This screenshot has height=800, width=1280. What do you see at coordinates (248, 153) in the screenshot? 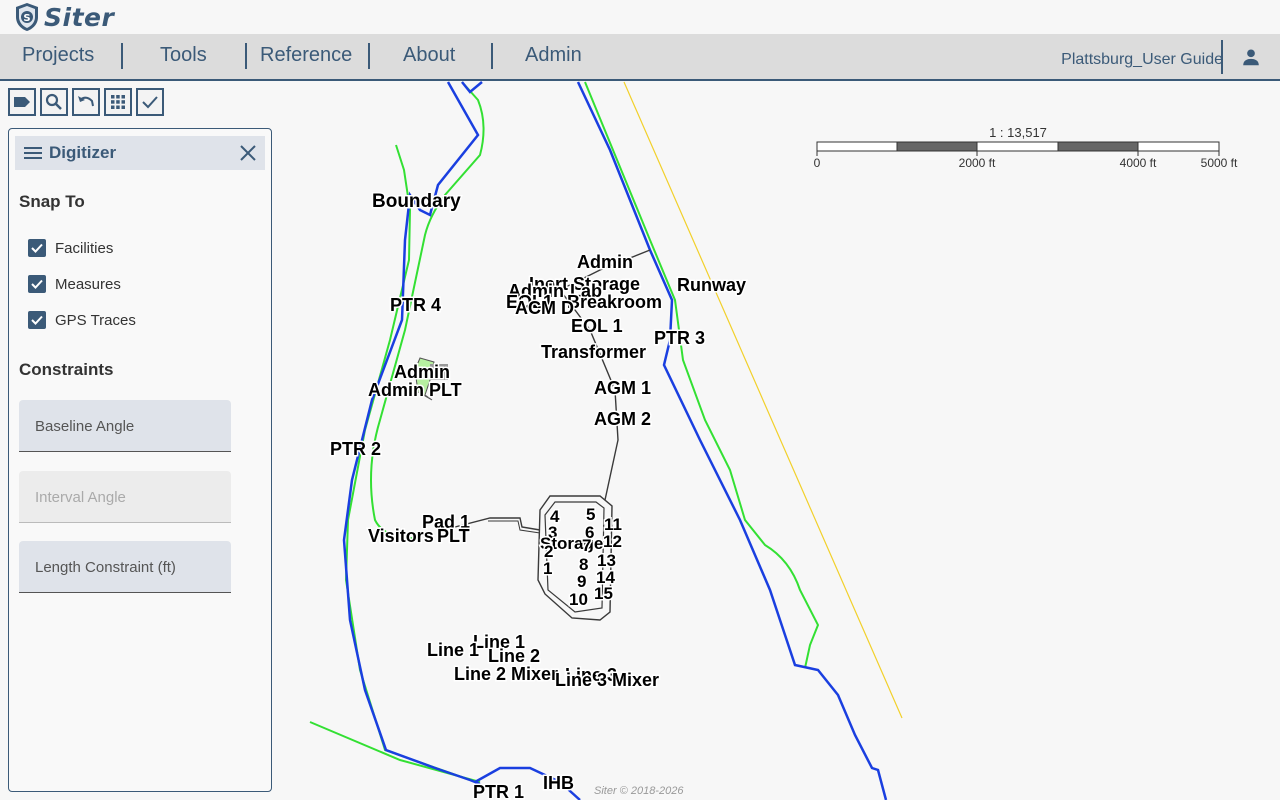
I see `close-icon` at bounding box center [248, 153].